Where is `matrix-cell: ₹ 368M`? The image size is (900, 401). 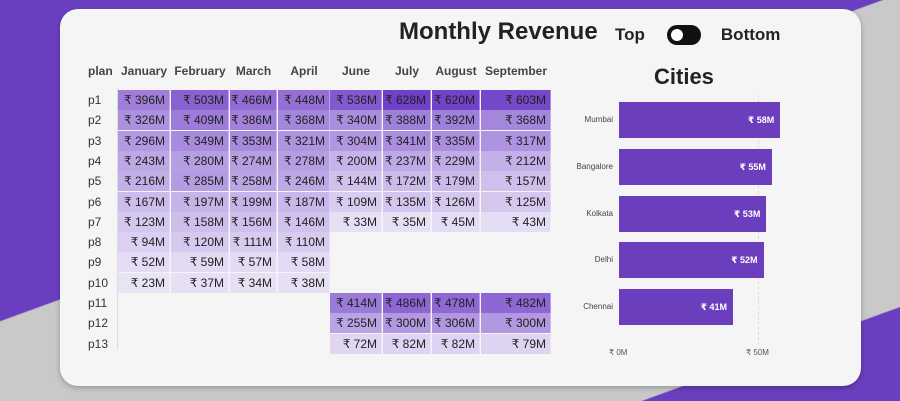
matrix-cell: ₹ 368M is located at coordinates (304, 120).